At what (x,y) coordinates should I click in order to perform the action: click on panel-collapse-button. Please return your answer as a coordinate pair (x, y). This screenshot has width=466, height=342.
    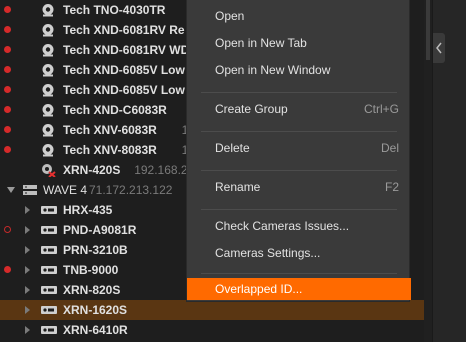
    Looking at the image, I should click on (439, 48).